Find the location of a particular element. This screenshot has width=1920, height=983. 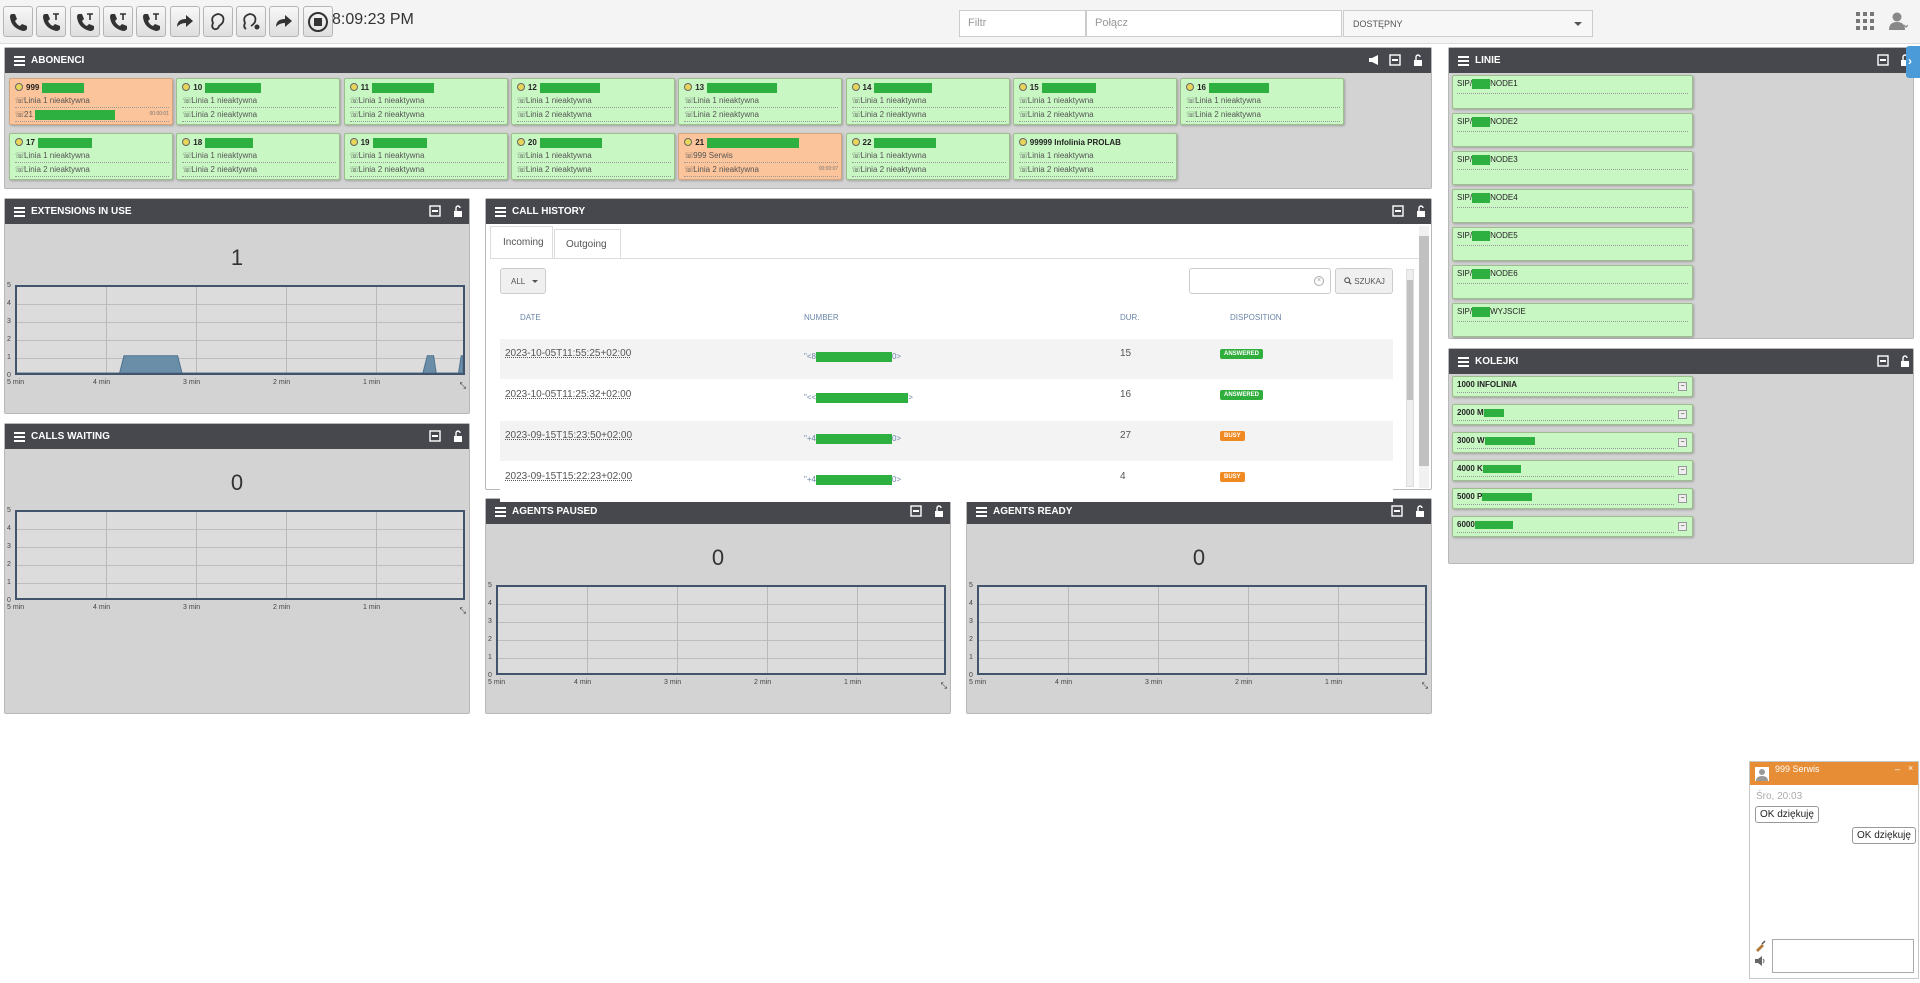

chat-input is located at coordinates (1843, 956).